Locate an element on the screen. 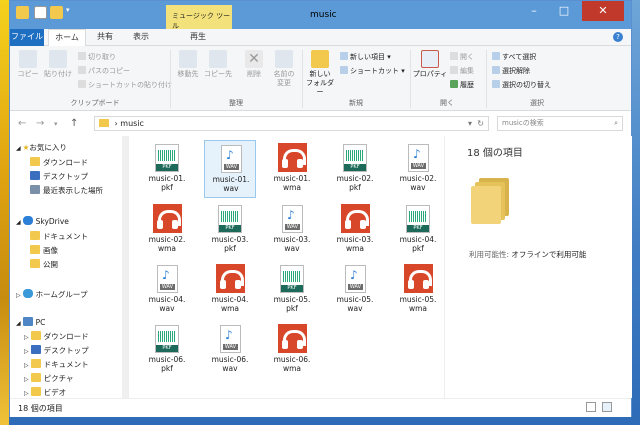  cut-button: 切り取り is located at coordinates (97, 57).